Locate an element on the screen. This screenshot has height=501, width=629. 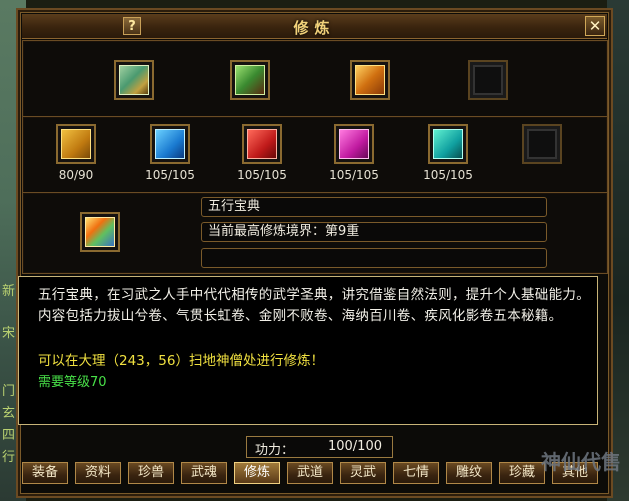
book-name-field: 五行宝典 is located at coordinates (374, 207).